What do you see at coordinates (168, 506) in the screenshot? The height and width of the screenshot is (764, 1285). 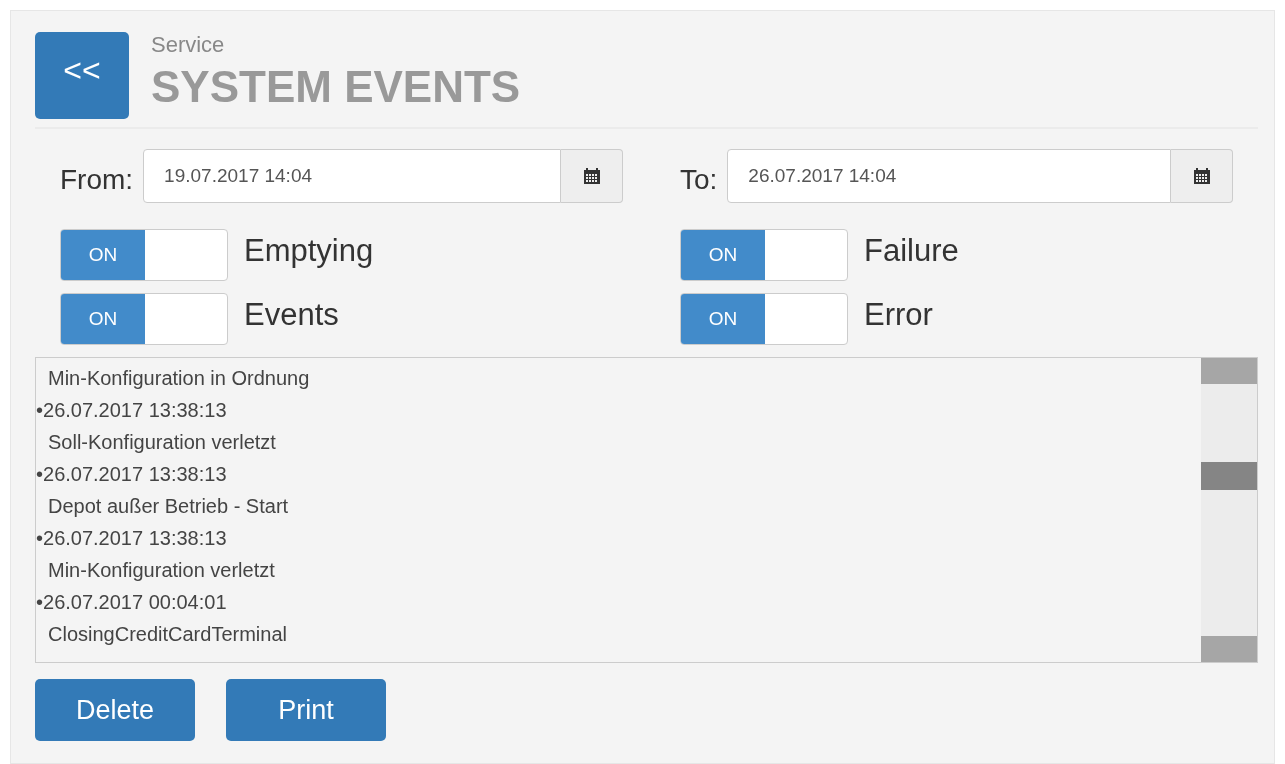 I see `event-message: Depot außer Betrieb - Start` at bounding box center [168, 506].